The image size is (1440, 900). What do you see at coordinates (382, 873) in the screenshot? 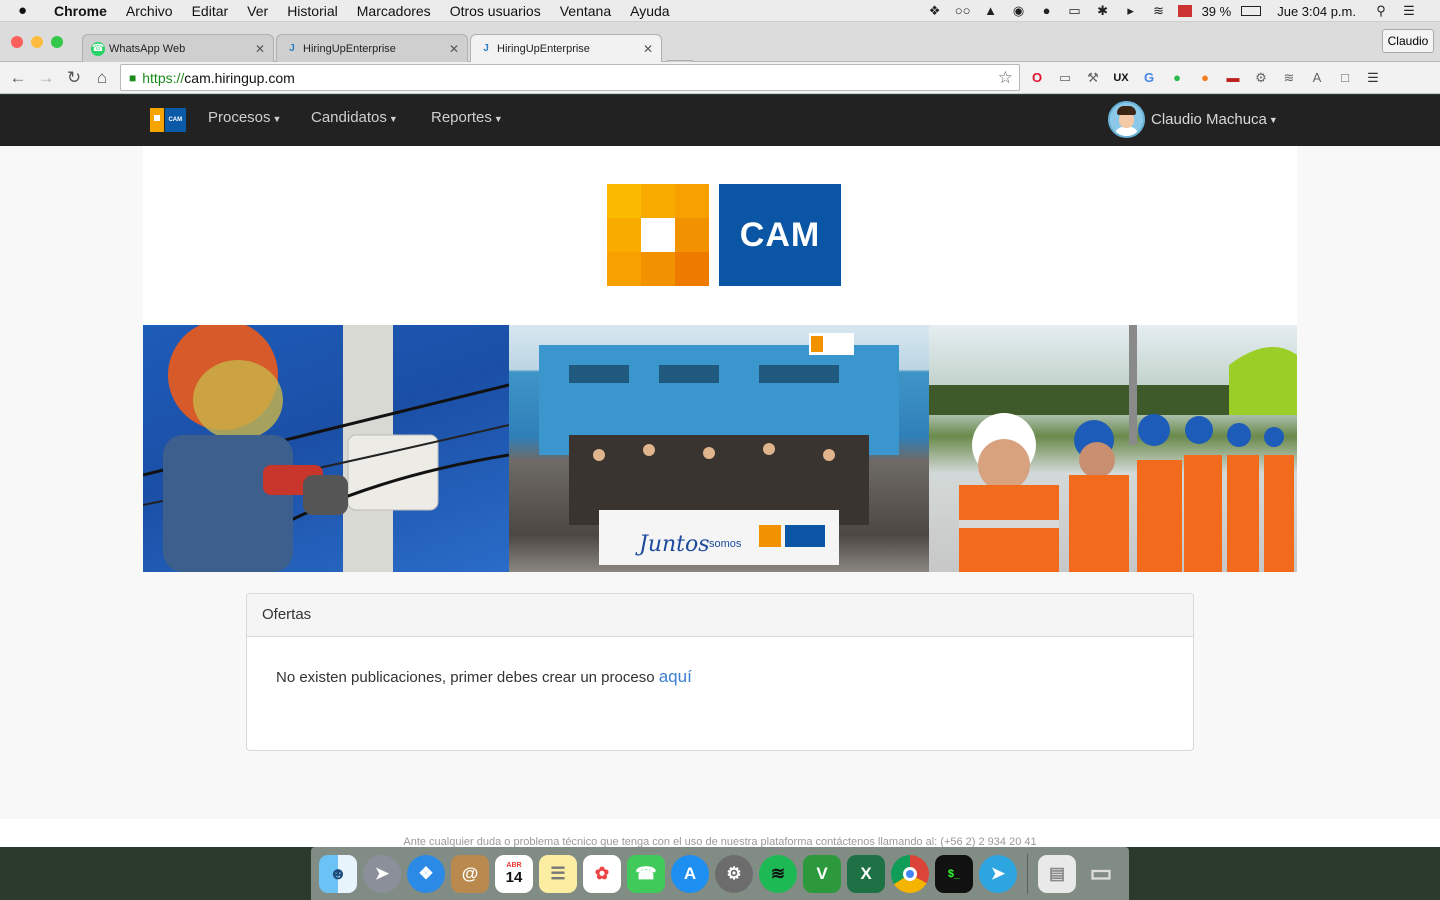
I see `launchpad-icon: ➤` at bounding box center [382, 873].